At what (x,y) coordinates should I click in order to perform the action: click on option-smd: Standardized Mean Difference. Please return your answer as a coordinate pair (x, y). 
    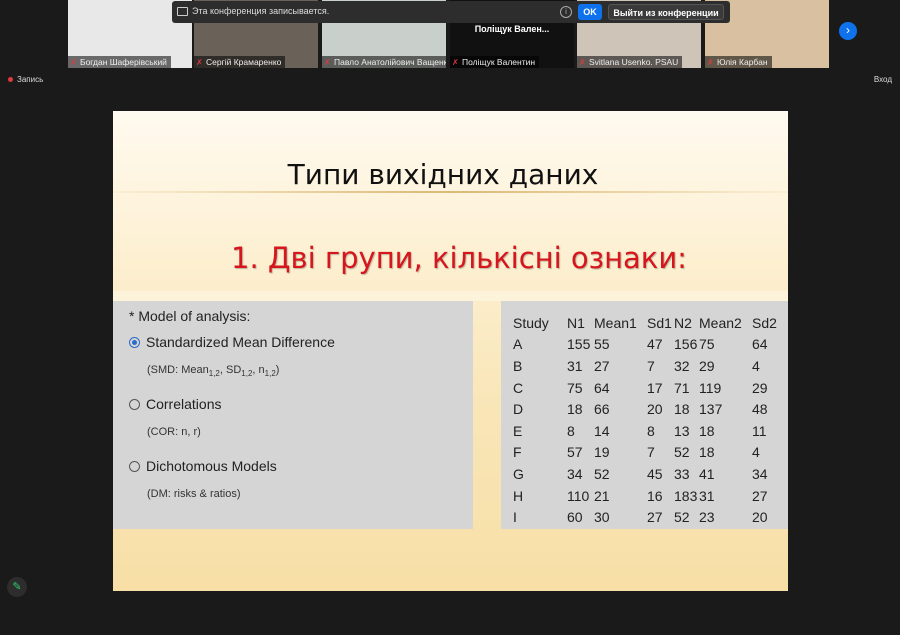
    Looking at the image, I should click on (232, 342).